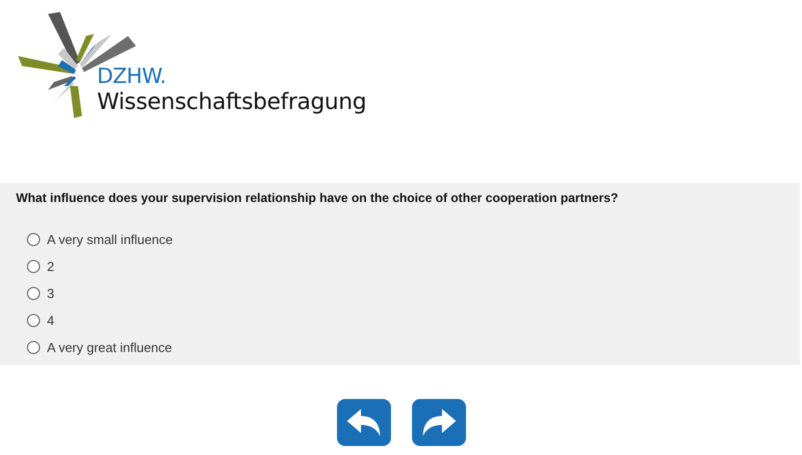 This screenshot has width=802, height=455. I want to click on back-arrow-icon, so click(363, 422).